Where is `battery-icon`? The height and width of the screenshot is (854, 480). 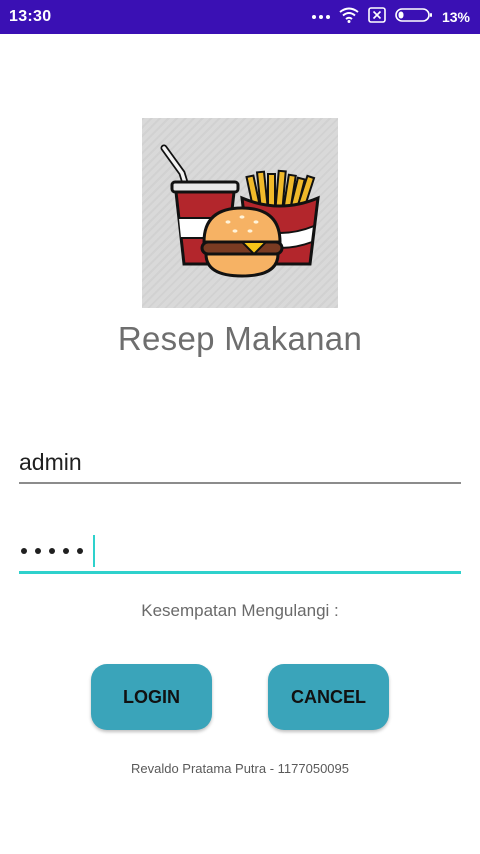
battery-icon is located at coordinates (414, 17).